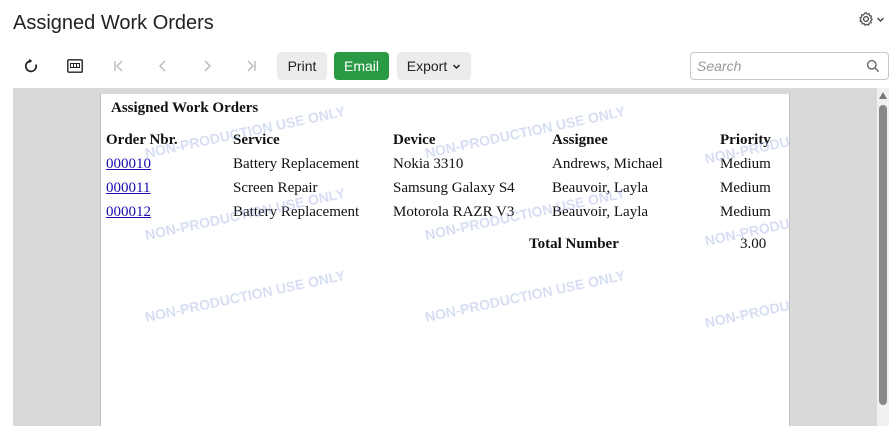 The image size is (896, 426). Describe the element at coordinates (185, 108) in the screenshot. I see `report-title: Assigned Work Orders` at that location.